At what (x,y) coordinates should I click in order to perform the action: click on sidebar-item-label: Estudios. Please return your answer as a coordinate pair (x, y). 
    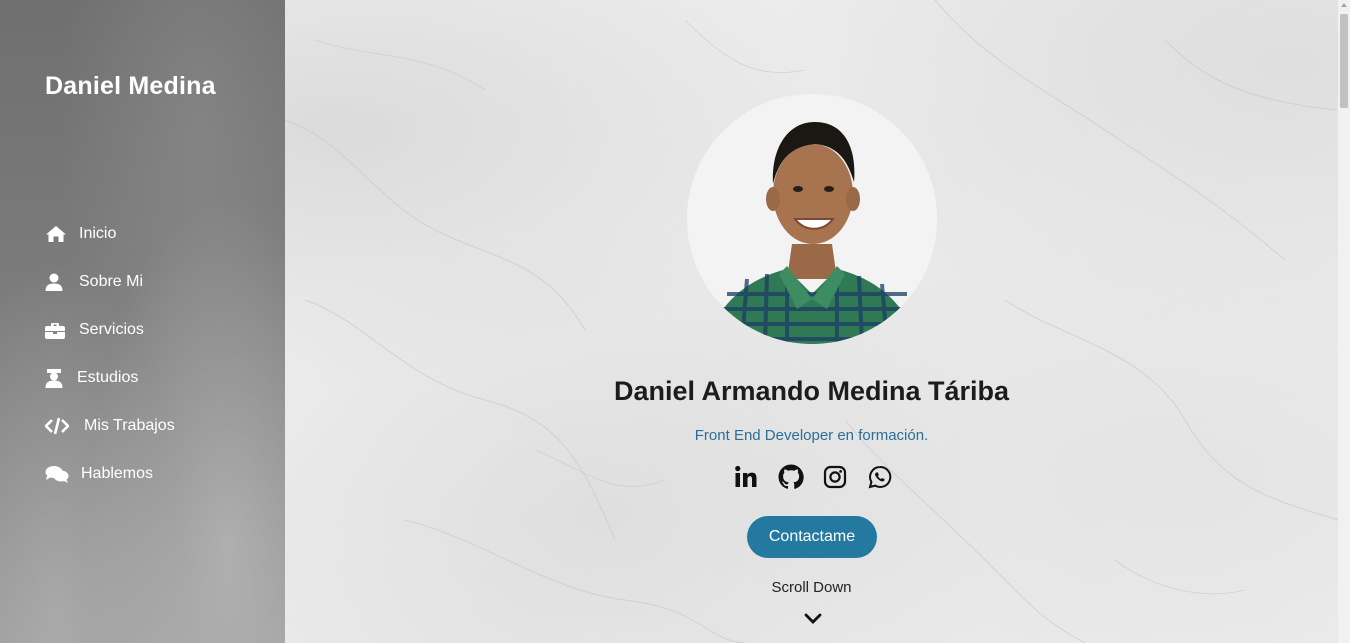
    Looking at the image, I should click on (108, 377).